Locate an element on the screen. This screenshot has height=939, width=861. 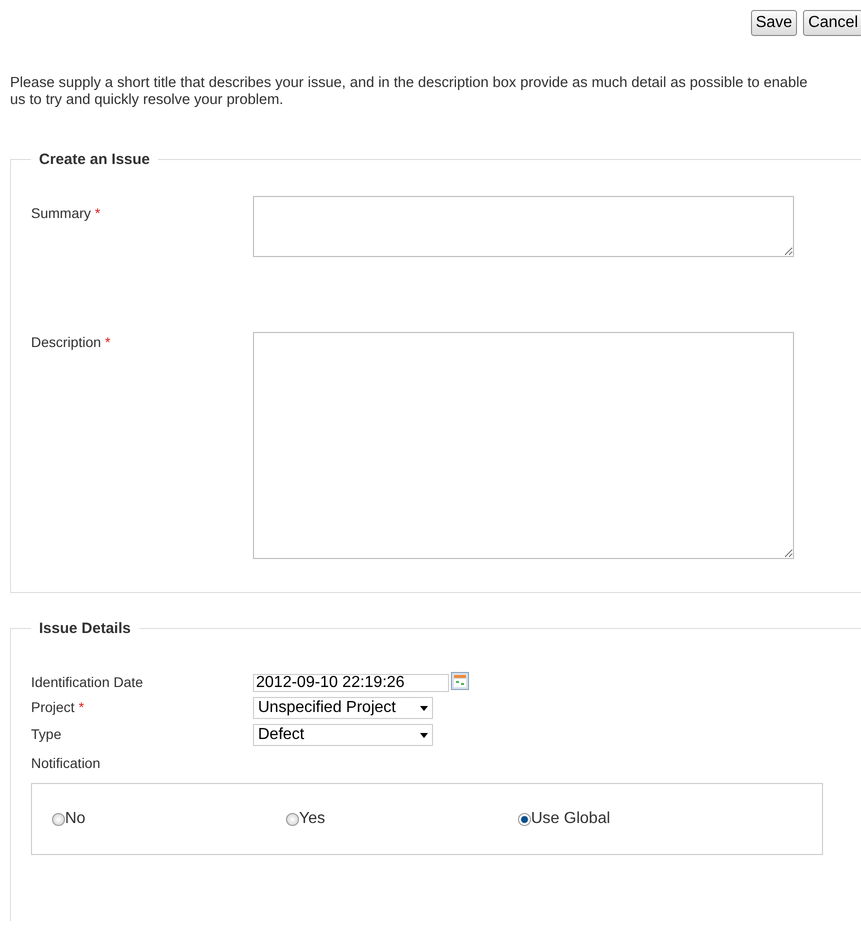
summary-field is located at coordinates (523, 226).